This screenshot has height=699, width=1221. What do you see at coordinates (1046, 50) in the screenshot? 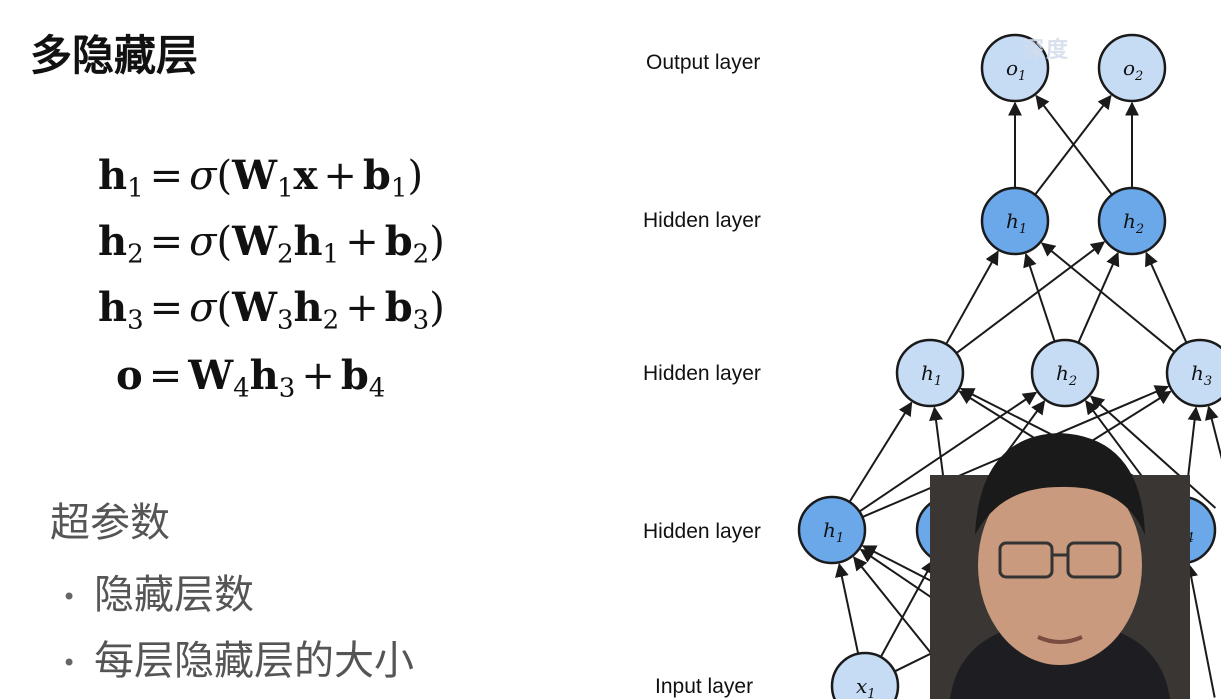
I see `watermark: 深度` at bounding box center [1046, 50].